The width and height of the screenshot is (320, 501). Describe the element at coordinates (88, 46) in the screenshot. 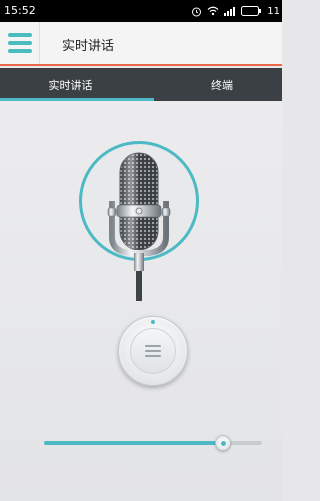

I see `page-title: 实时讲话` at that location.